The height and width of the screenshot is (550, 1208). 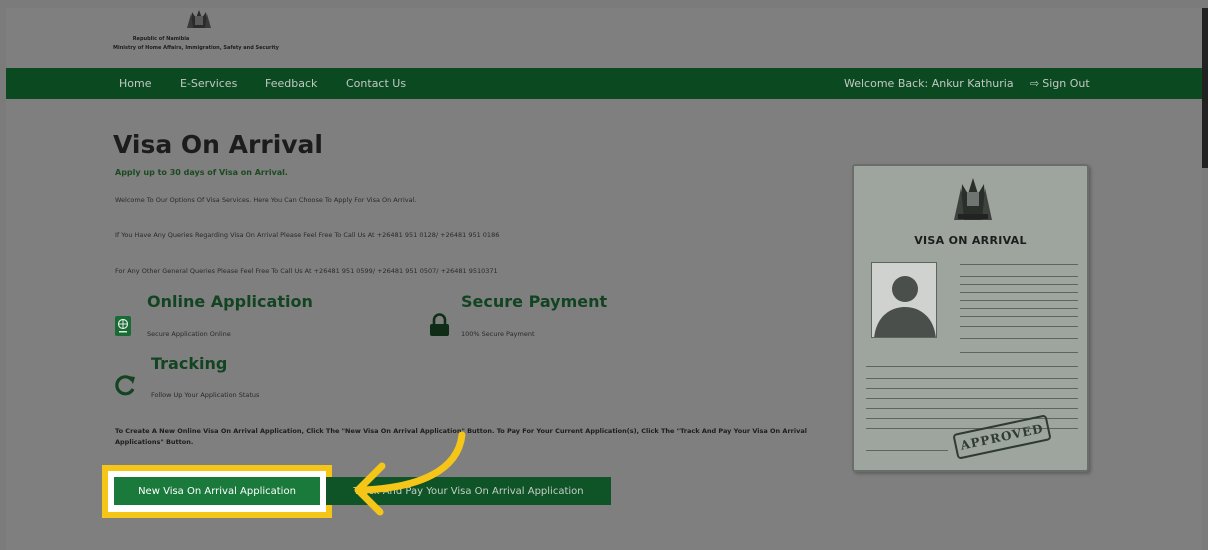 I want to click on nav-e-services: E-Services, so click(x=208, y=83).